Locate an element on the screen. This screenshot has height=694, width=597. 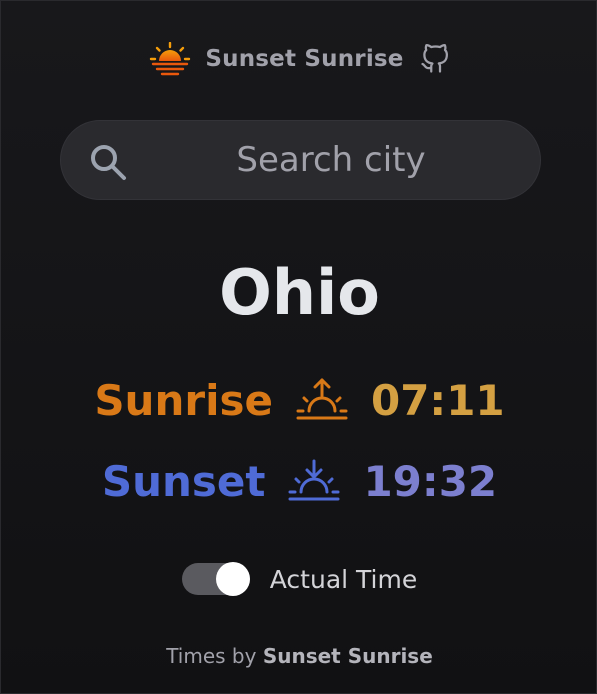
sunset-icon is located at coordinates (314, 480).